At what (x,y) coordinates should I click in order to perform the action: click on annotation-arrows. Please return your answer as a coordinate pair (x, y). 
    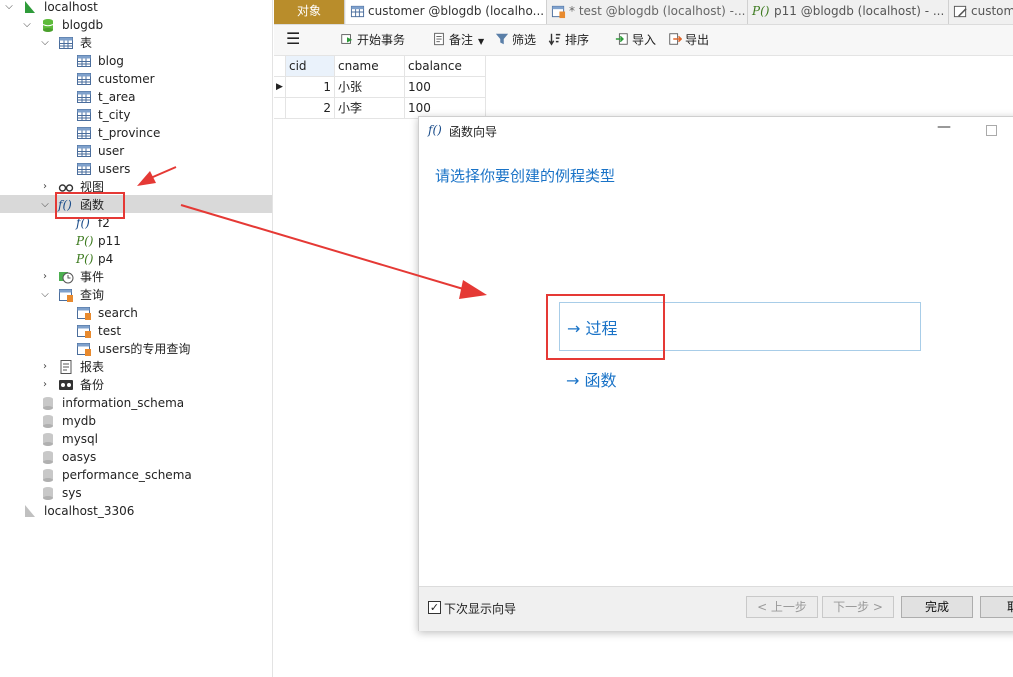
    Looking at the image, I should click on (312, 232).